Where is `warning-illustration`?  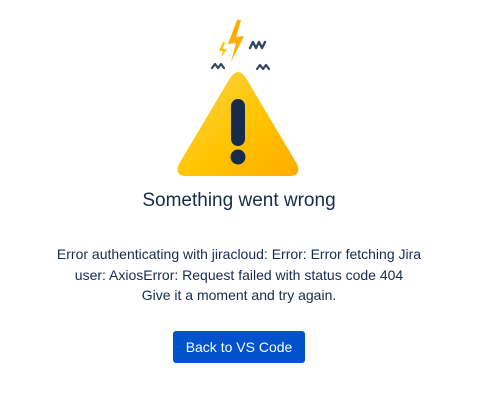 warning-illustration is located at coordinates (238, 98).